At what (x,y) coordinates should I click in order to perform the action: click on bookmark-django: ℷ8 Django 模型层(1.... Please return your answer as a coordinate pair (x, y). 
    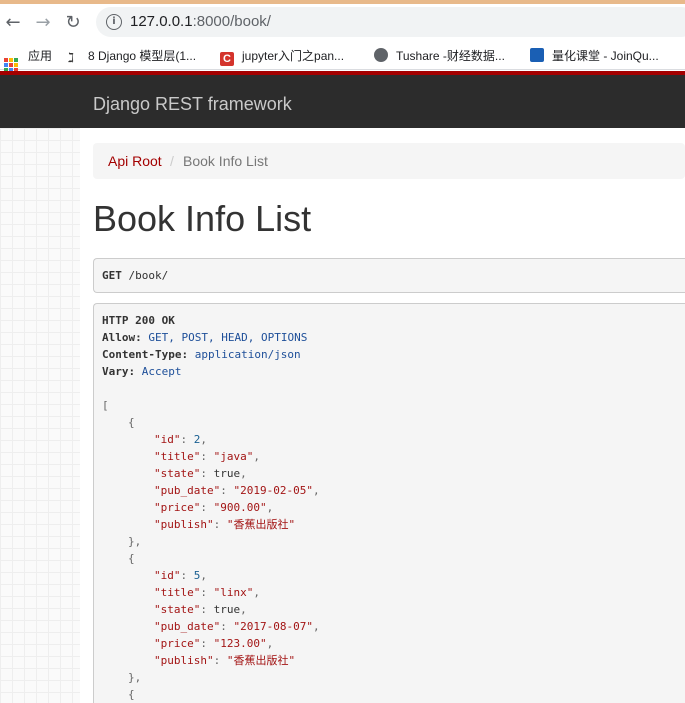
    Looking at the image, I should click on (132, 56).